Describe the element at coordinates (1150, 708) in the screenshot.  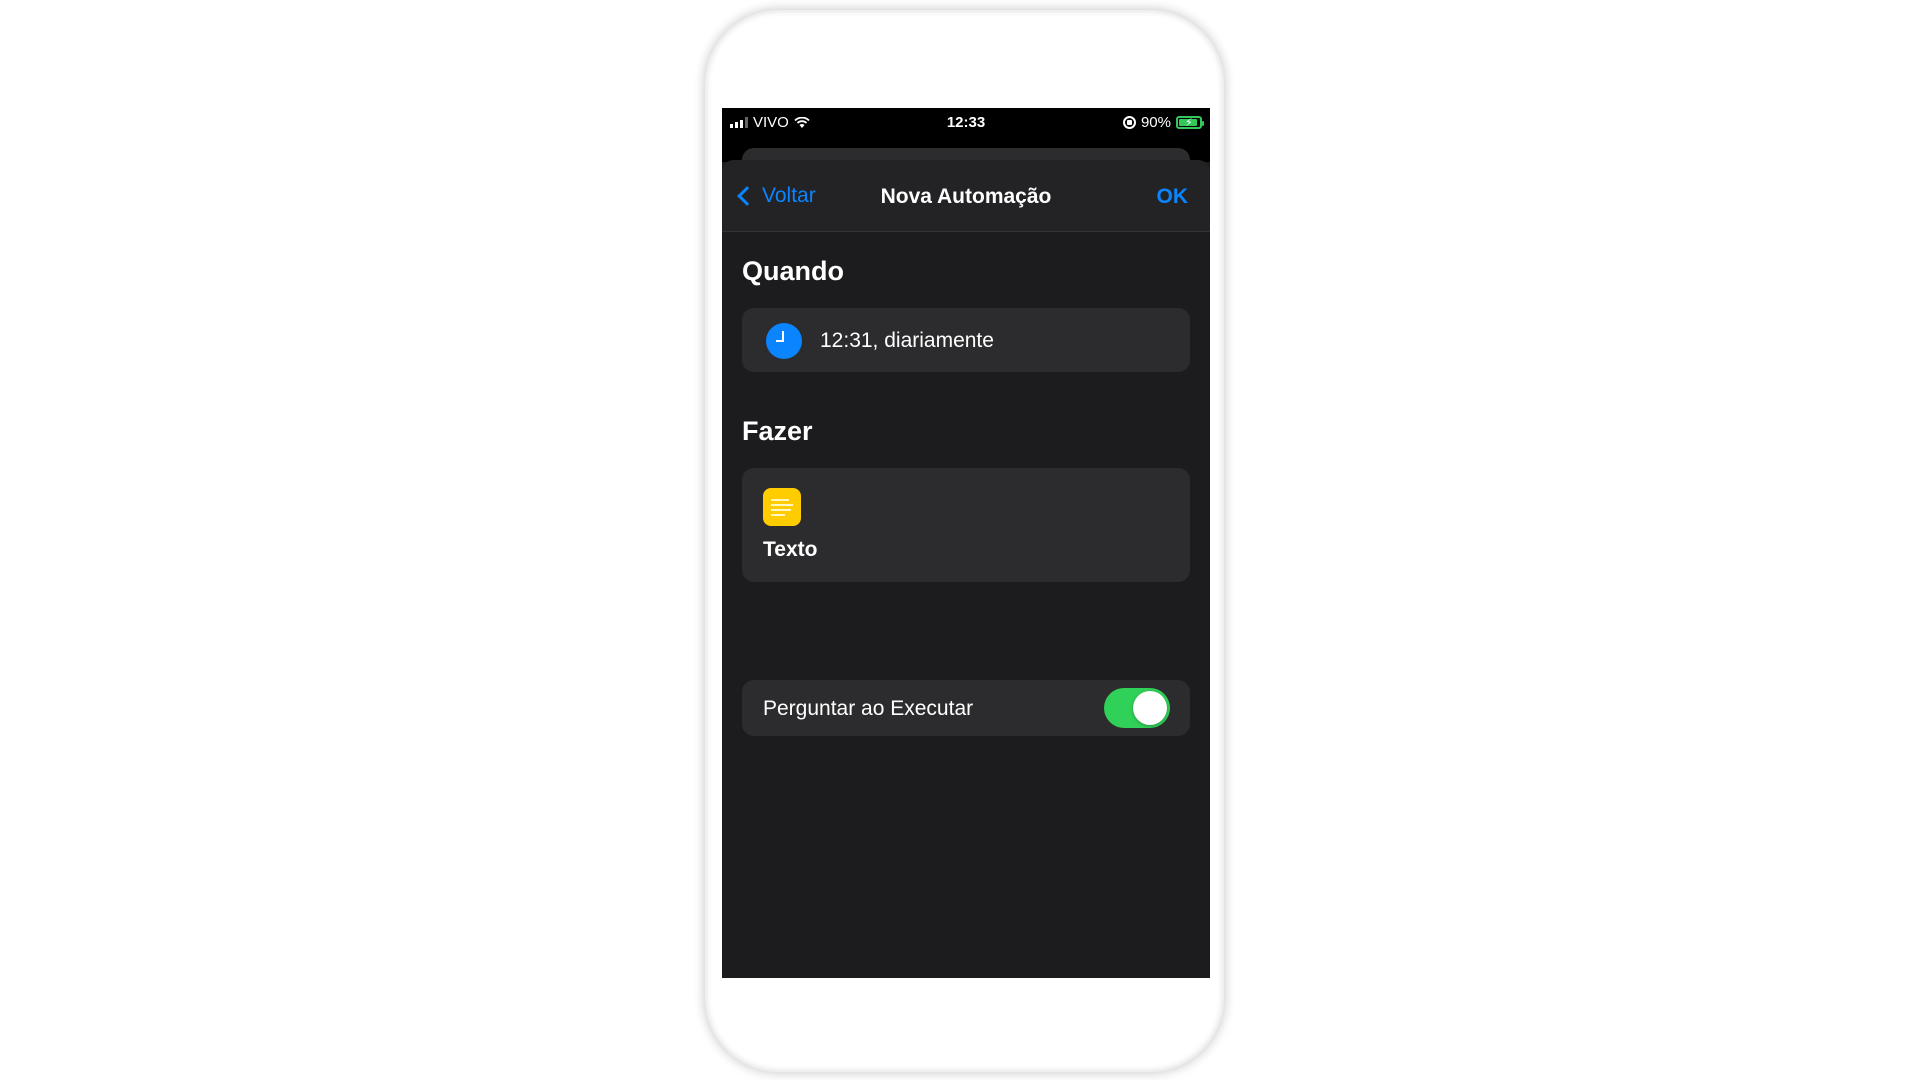
I see `toggle-knob` at that location.